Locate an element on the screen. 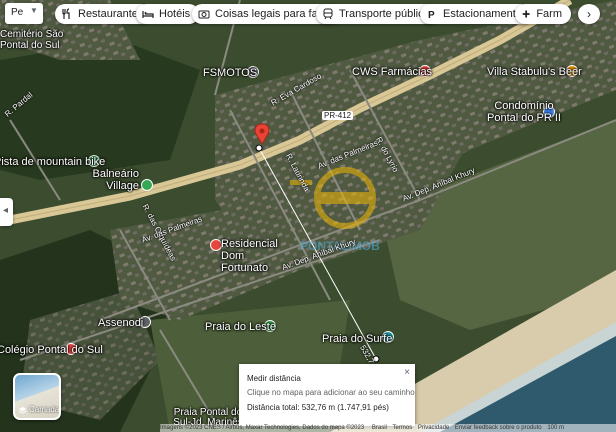  footer-link-terms: Termos is located at coordinates (403, 428).